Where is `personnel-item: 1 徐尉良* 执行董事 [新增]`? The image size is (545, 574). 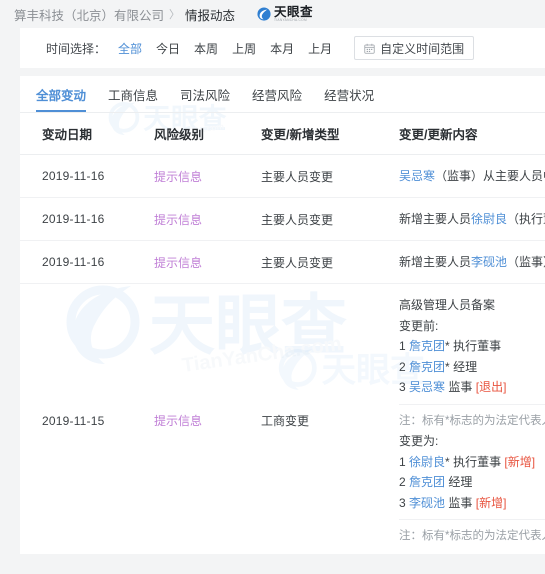 personnel-item: 1 徐尉良* 执行董事 [新增] is located at coordinates (472, 462).